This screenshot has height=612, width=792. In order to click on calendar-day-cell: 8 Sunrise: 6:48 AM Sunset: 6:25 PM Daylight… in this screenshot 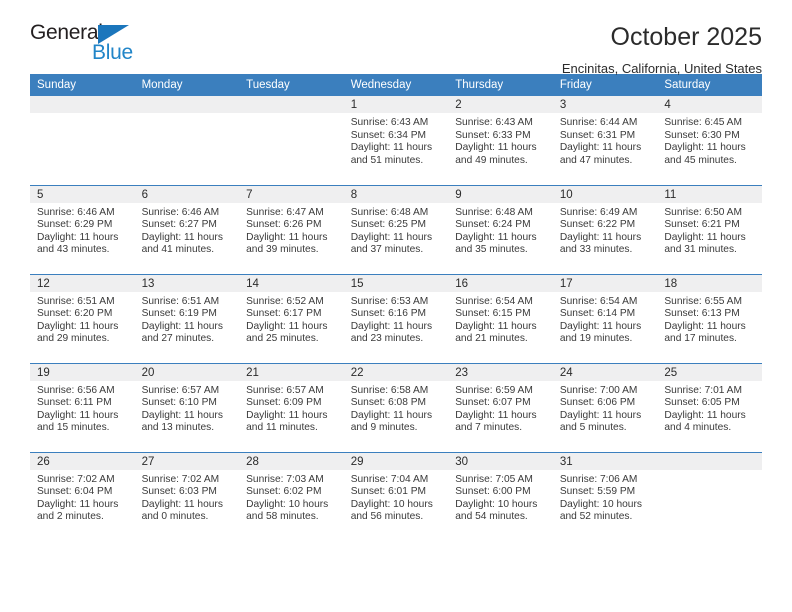, I will do `click(396, 229)`.